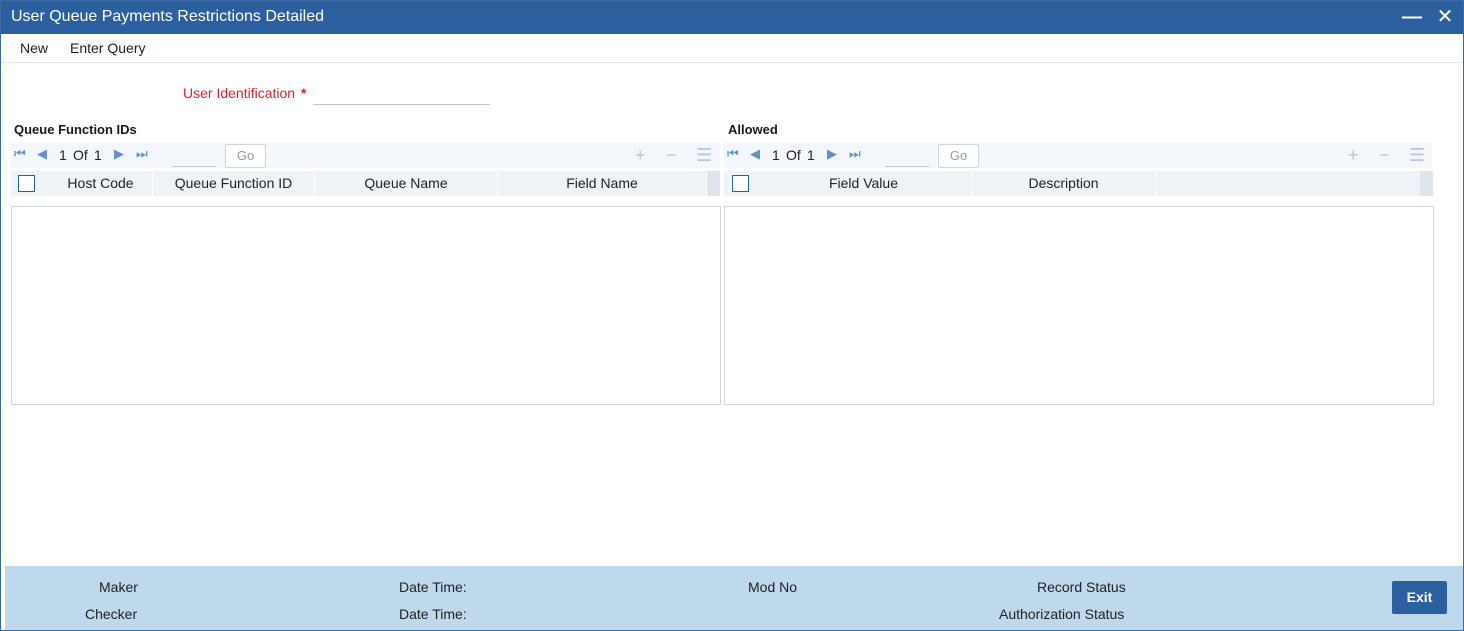 This screenshot has height=631, width=1464. What do you see at coordinates (864, 183) in the screenshot?
I see `column-field-value: Field Value` at bounding box center [864, 183].